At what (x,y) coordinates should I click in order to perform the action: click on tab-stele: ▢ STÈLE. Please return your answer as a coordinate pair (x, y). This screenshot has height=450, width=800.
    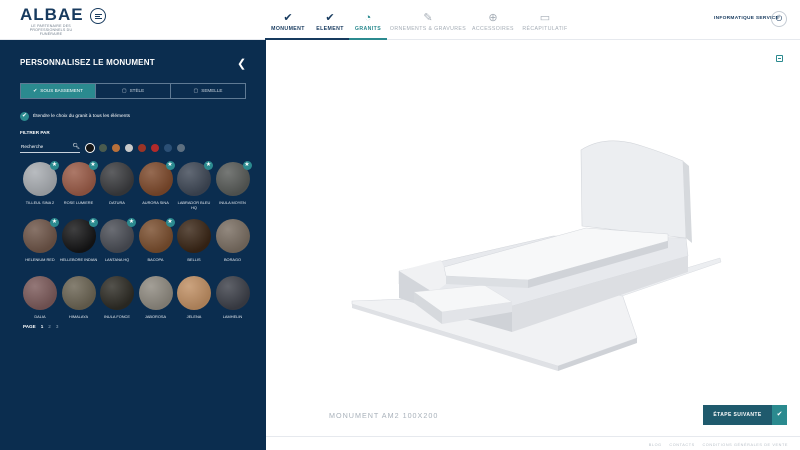
    Looking at the image, I should click on (133, 91).